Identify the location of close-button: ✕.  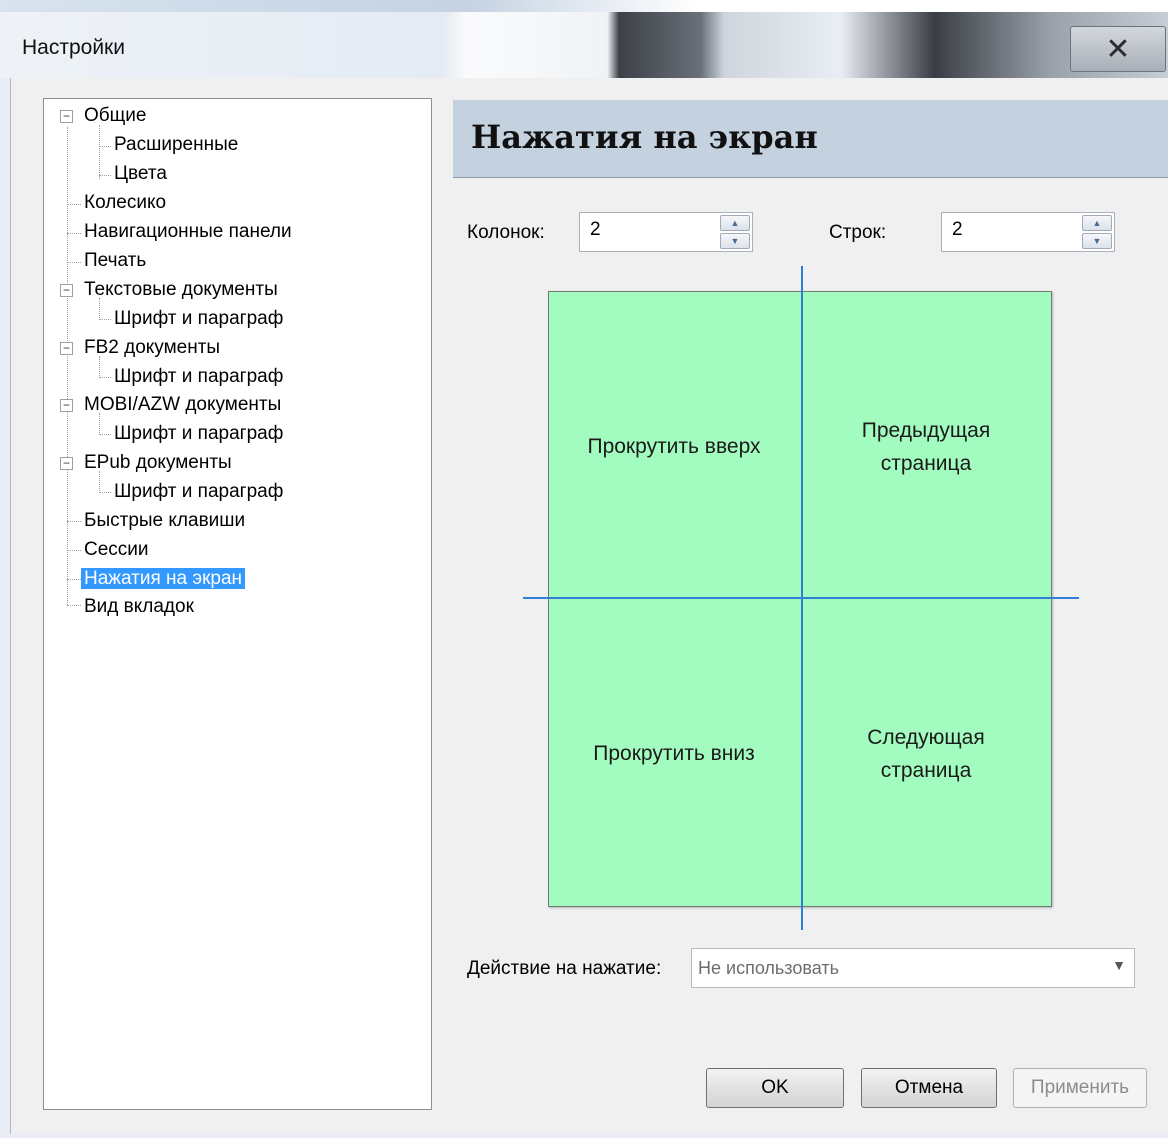
(1118, 49).